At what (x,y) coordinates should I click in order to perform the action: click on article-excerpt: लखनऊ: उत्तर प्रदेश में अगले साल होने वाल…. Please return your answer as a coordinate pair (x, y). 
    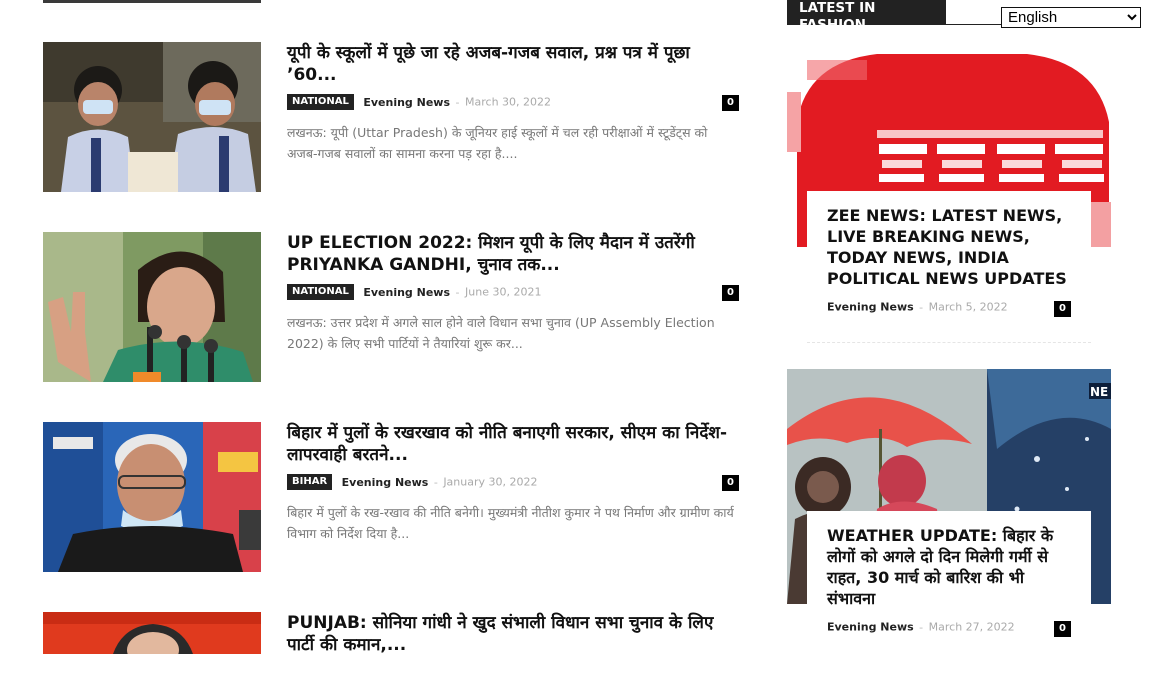
    Looking at the image, I should click on (501, 333).